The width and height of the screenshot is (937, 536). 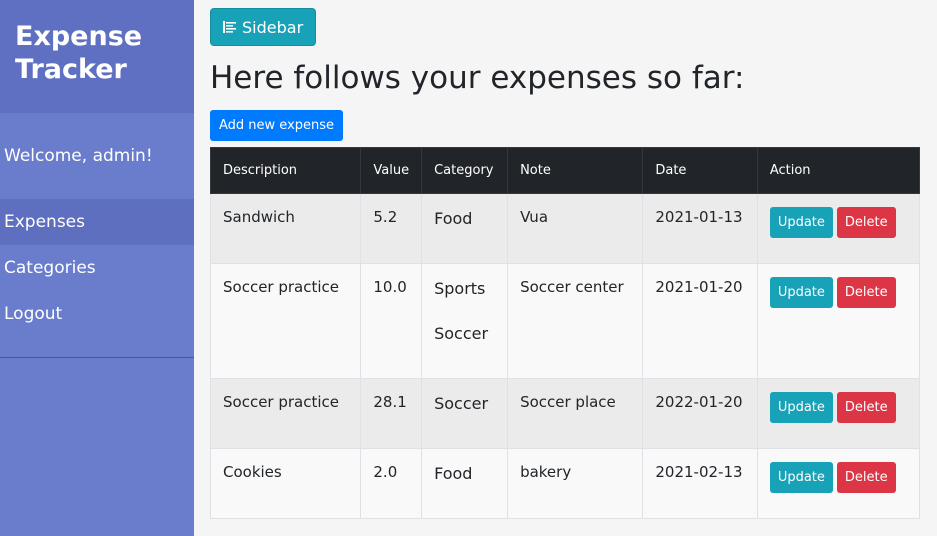 What do you see at coordinates (700, 413) in the screenshot?
I see `cell-date: 2022-01-20` at bounding box center [700, 413].